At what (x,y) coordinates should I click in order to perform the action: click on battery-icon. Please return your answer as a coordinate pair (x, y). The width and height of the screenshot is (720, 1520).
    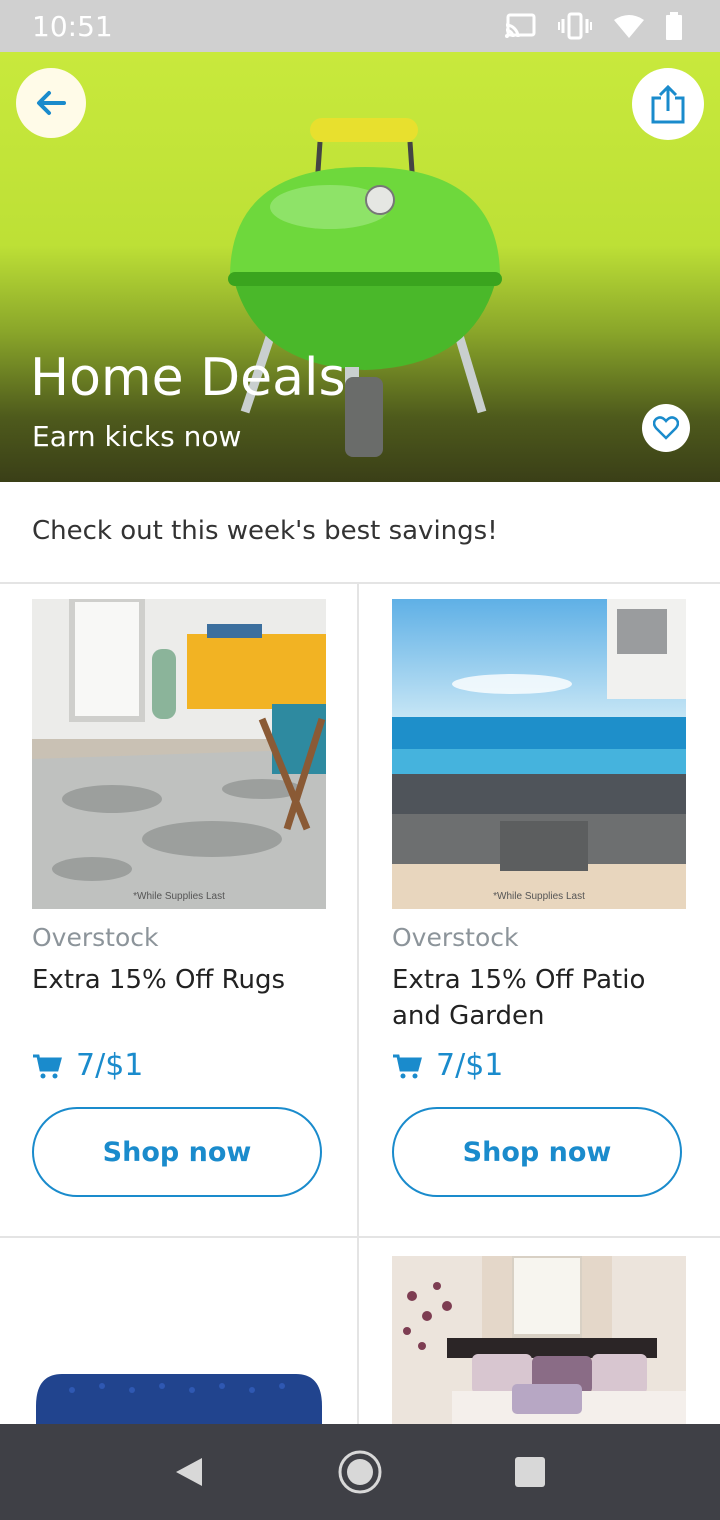
    Looking at the image, I should click on (674, 26).